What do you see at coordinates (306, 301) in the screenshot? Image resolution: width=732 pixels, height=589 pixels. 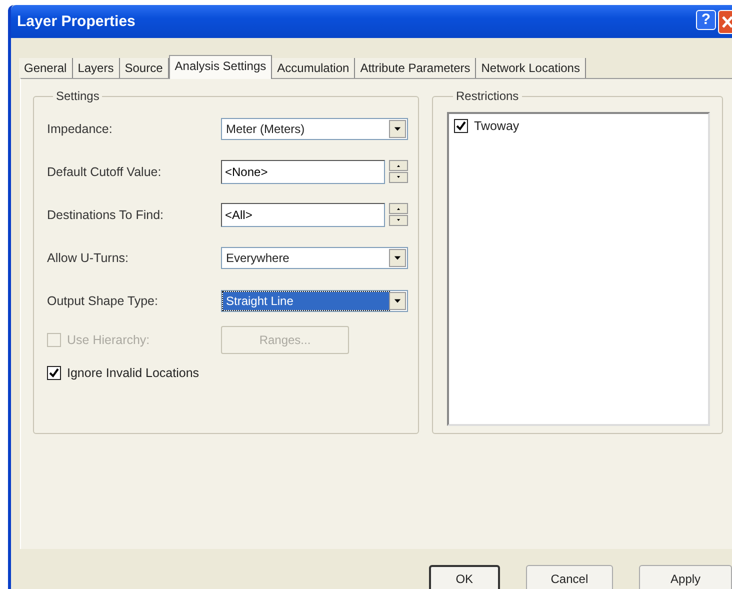 I see `dropdown-value: Straight Line` at bounding box center [306, 301].